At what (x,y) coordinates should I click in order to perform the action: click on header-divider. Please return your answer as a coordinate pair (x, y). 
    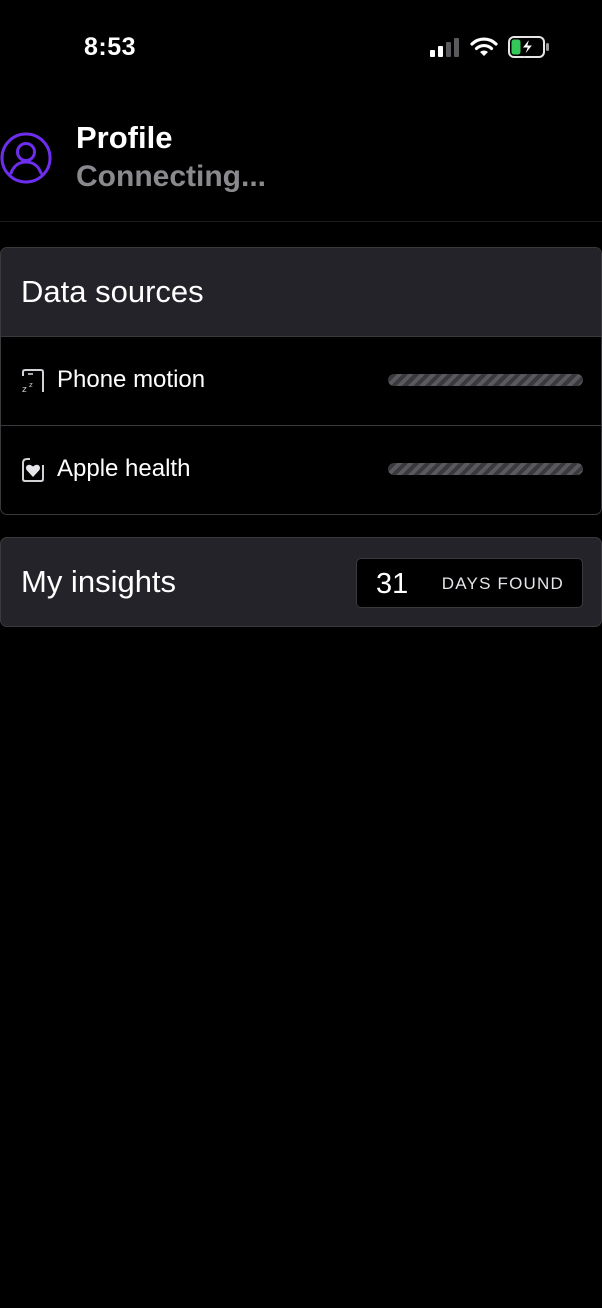
    Looking at the image, I should click on (301, 221).